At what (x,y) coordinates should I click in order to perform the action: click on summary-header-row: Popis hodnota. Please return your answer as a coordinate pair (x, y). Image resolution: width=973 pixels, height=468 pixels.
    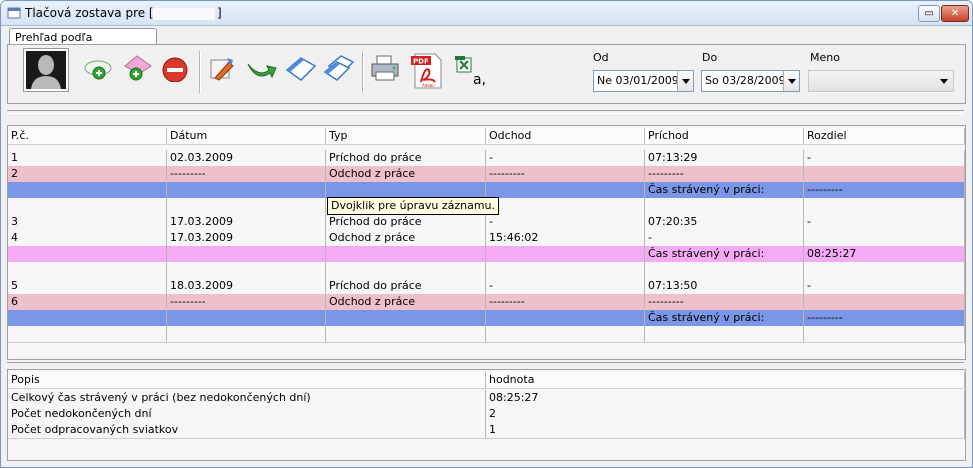
    Looking at the image, I should click on (486, 380).